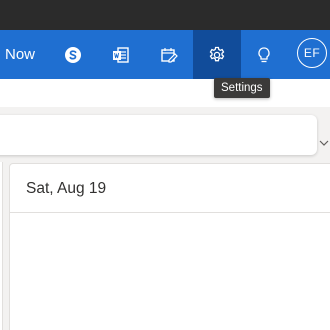 The image size is (330, 330). Describe the element at coordinates (20, 54) in the screenshot. I see `meet-now-button: Now` at that location.